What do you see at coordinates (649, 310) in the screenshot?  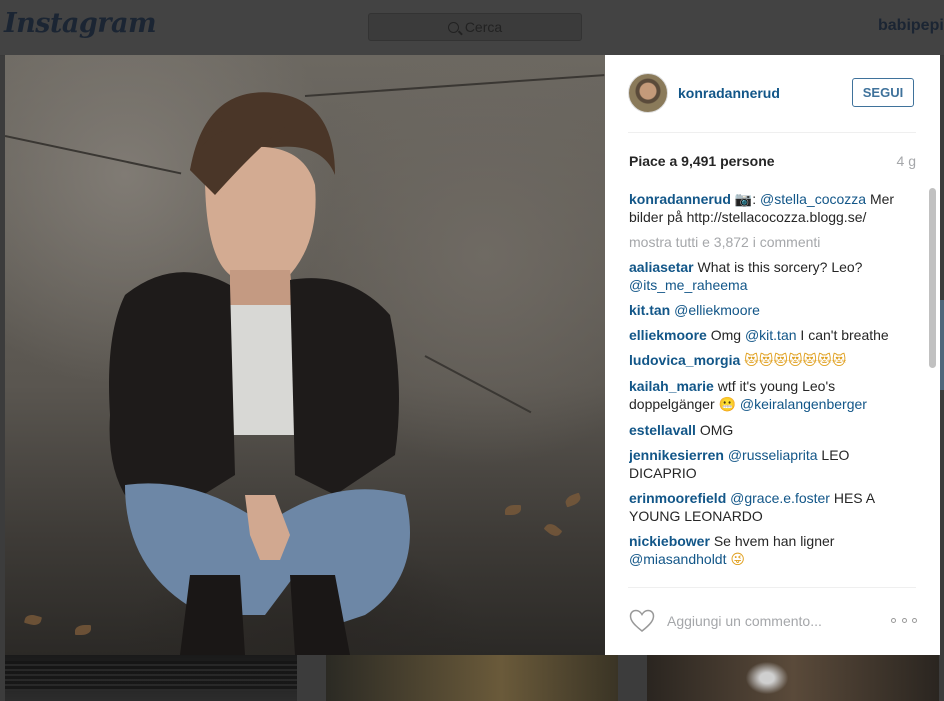 I see `comment-username: kit.tan` at bounding box center [649, 310].